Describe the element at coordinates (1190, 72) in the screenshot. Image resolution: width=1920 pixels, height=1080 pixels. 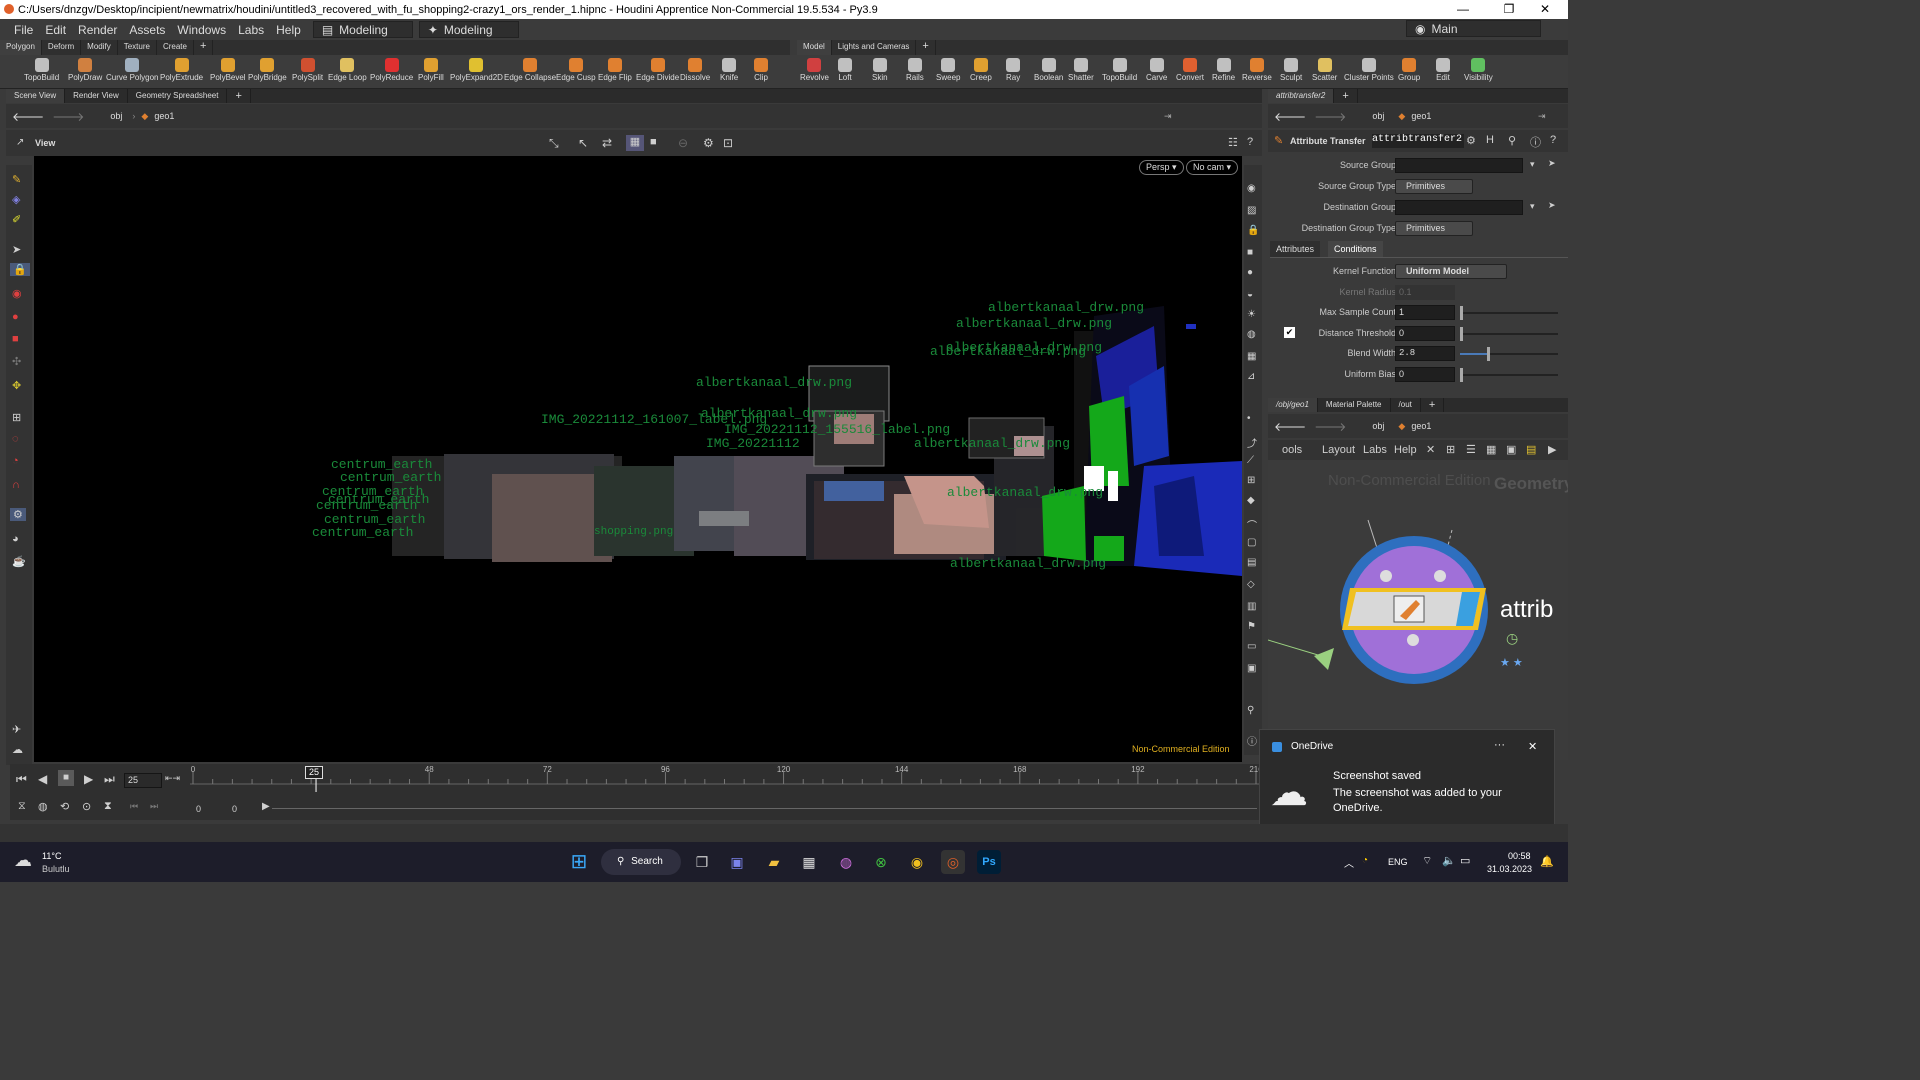
I see `shelf-tool-convert: Convert` at that location.